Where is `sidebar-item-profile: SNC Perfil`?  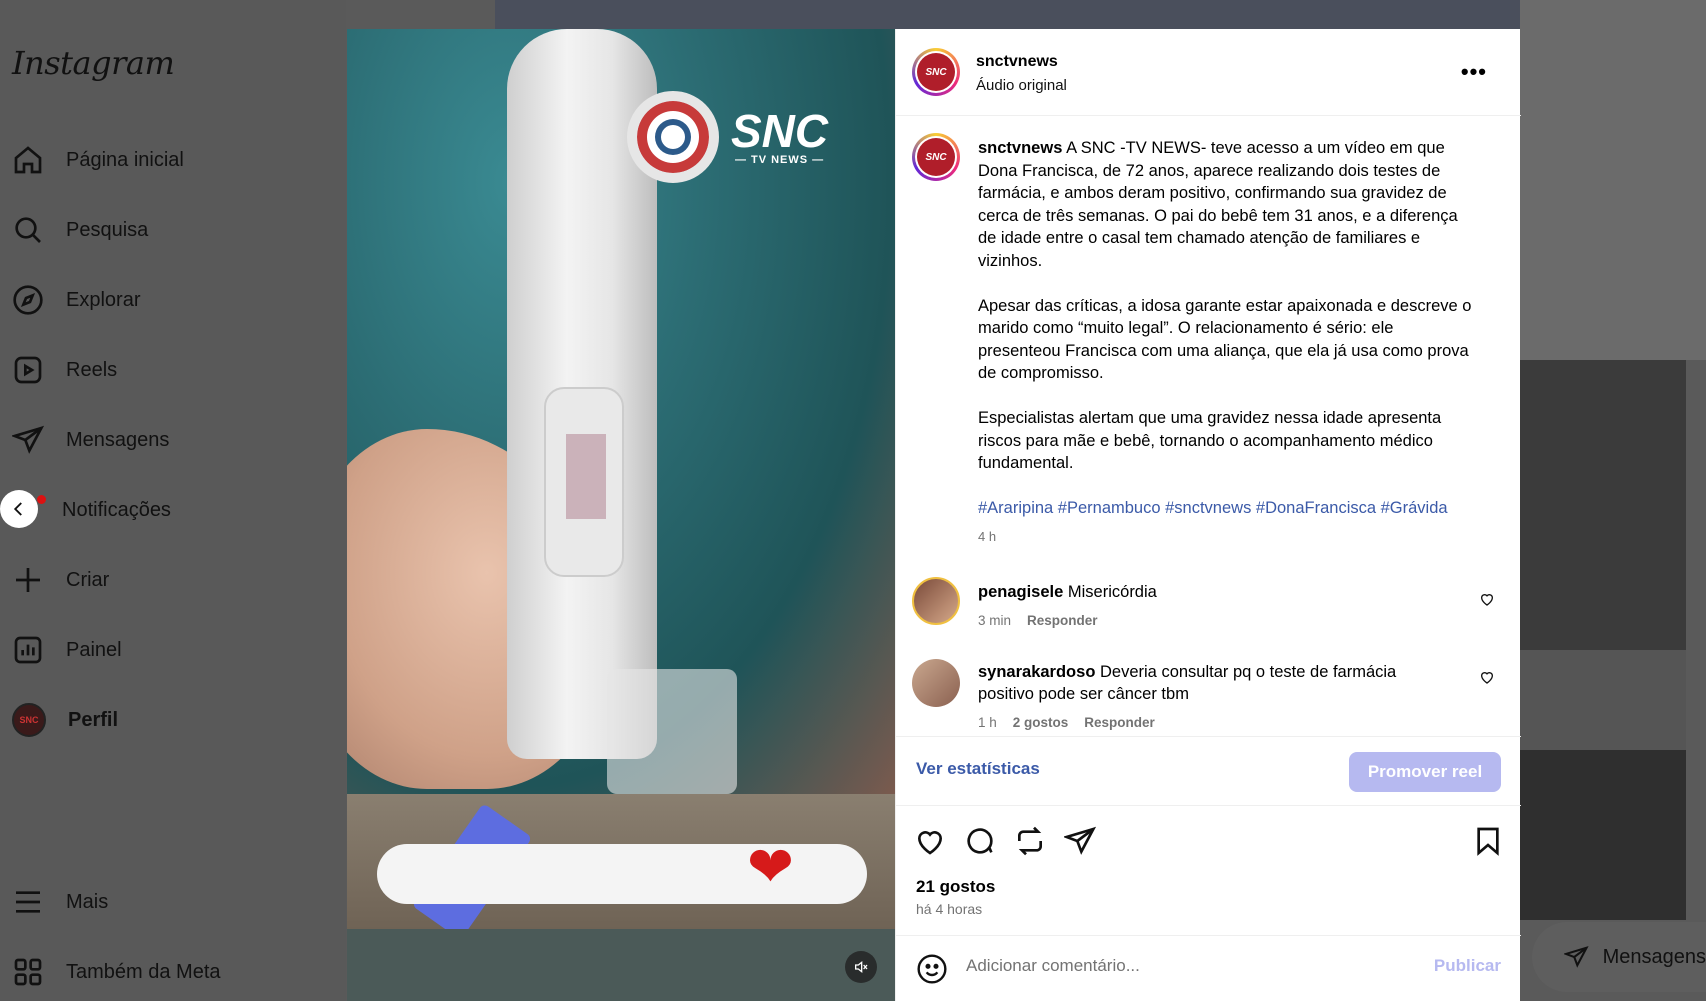 sidebar-item-profile: SNC Perfil is located at coordinates (65, 720).